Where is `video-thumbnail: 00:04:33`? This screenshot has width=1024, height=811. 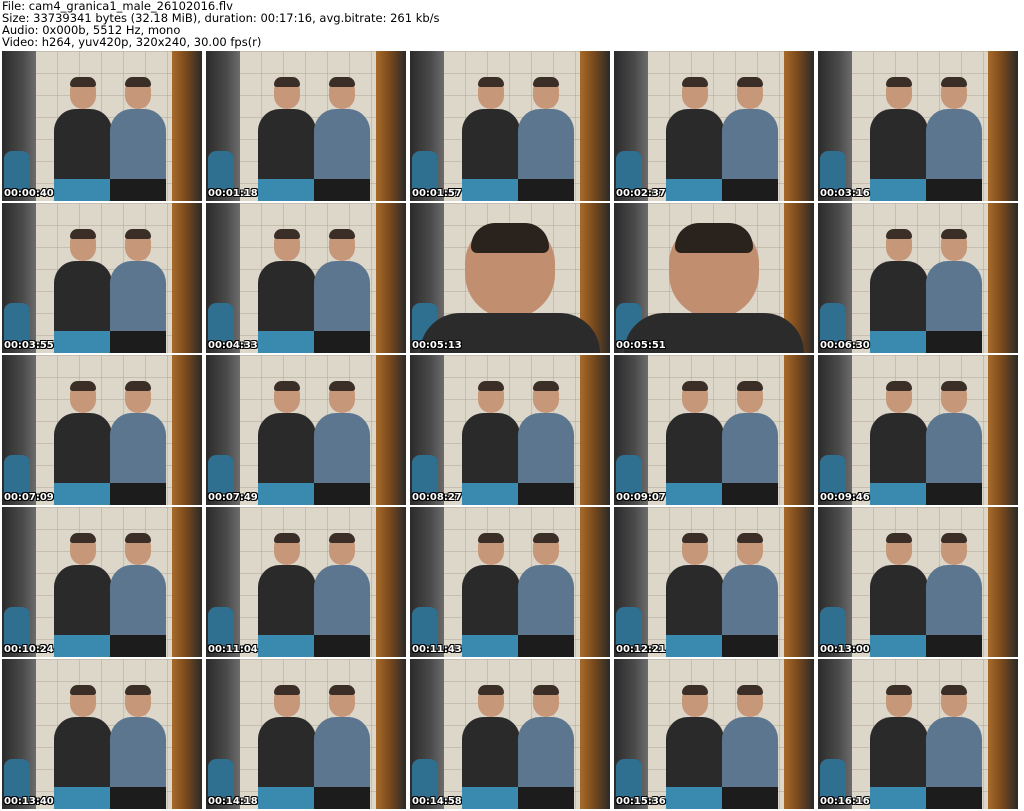
video-thumbnail: 00:04:33 is located at coordinates (306, 278).